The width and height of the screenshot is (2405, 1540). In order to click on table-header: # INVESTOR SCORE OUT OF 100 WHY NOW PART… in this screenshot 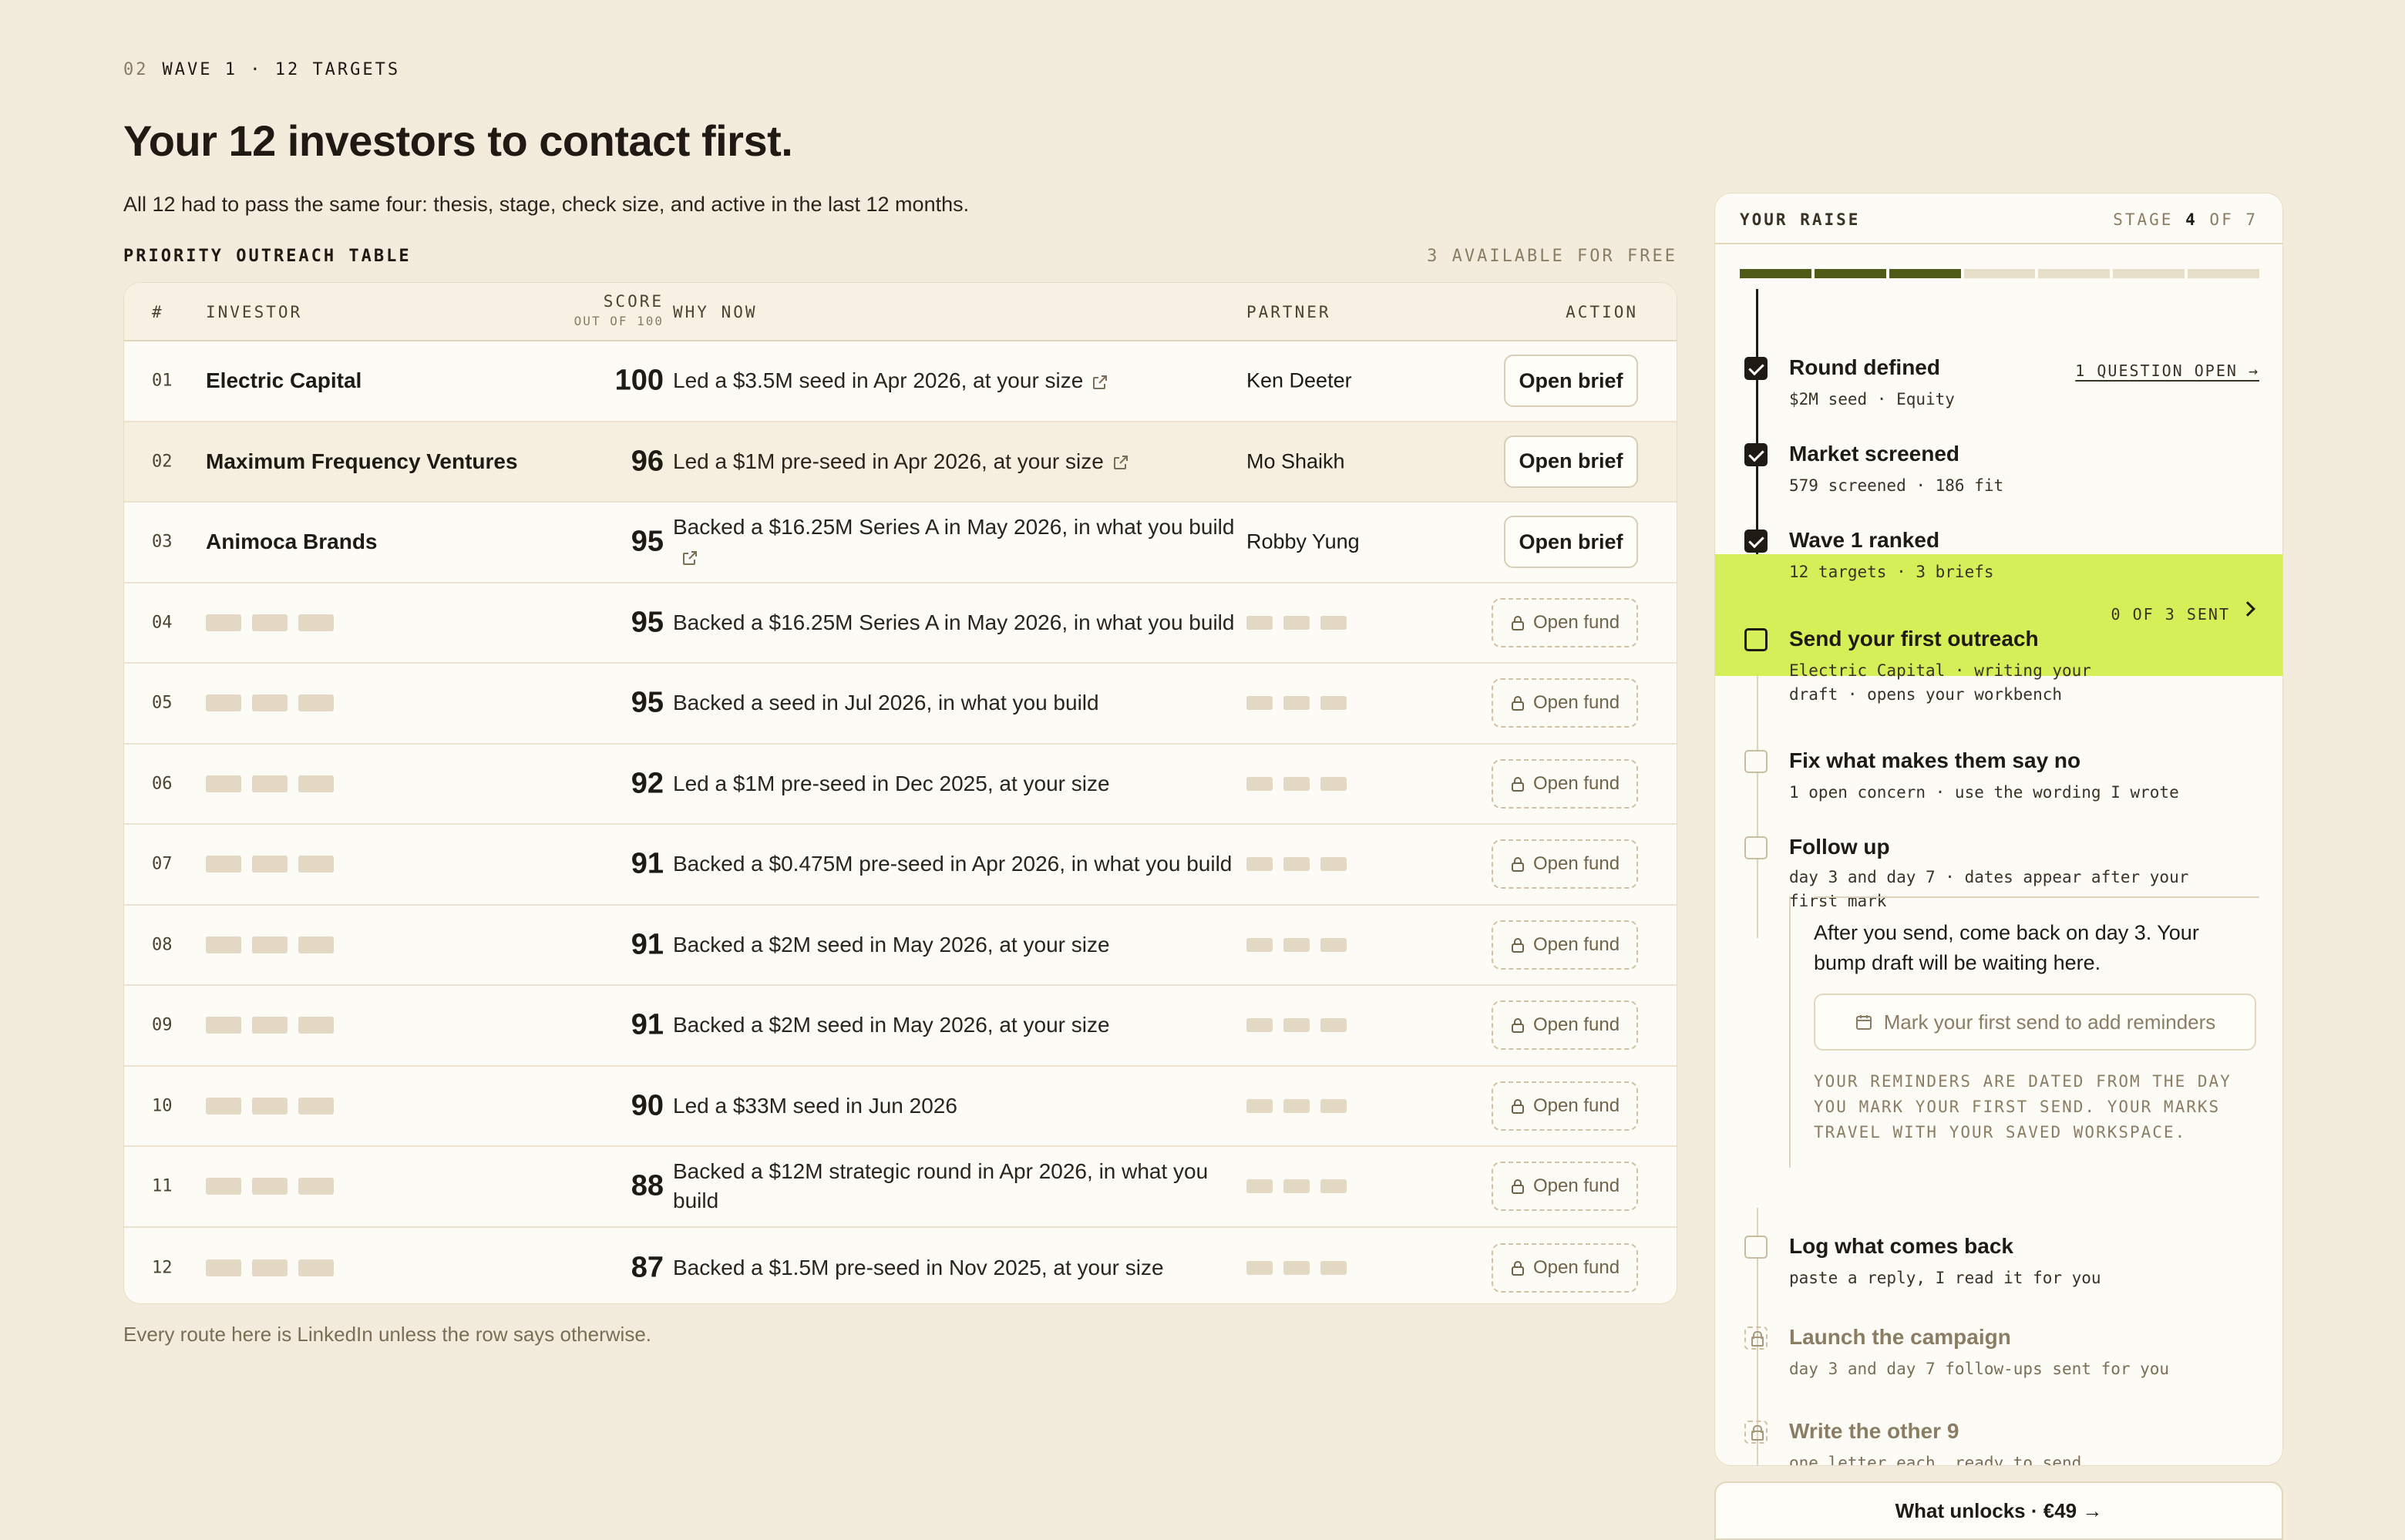, I will do `click(901, 312)`.